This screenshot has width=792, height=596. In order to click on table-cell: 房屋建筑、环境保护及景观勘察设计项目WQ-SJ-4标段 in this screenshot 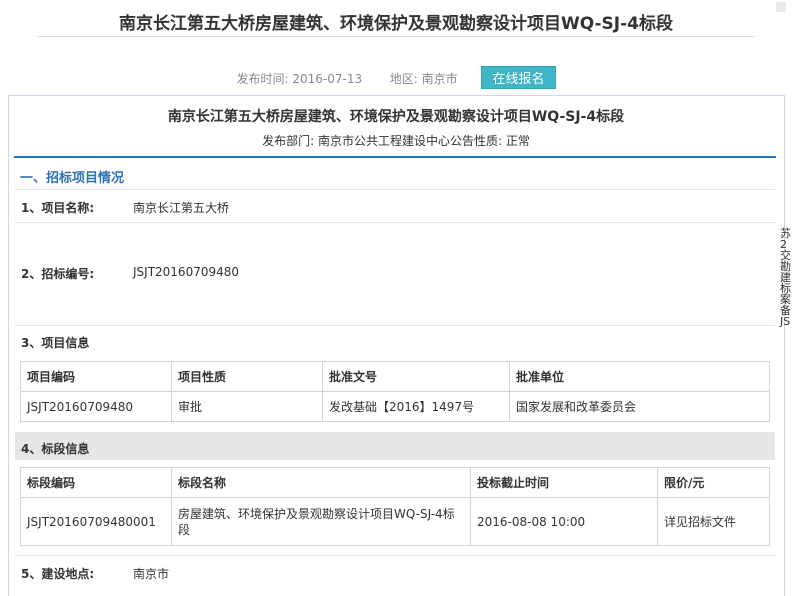, I will do `click(321, 521)`.